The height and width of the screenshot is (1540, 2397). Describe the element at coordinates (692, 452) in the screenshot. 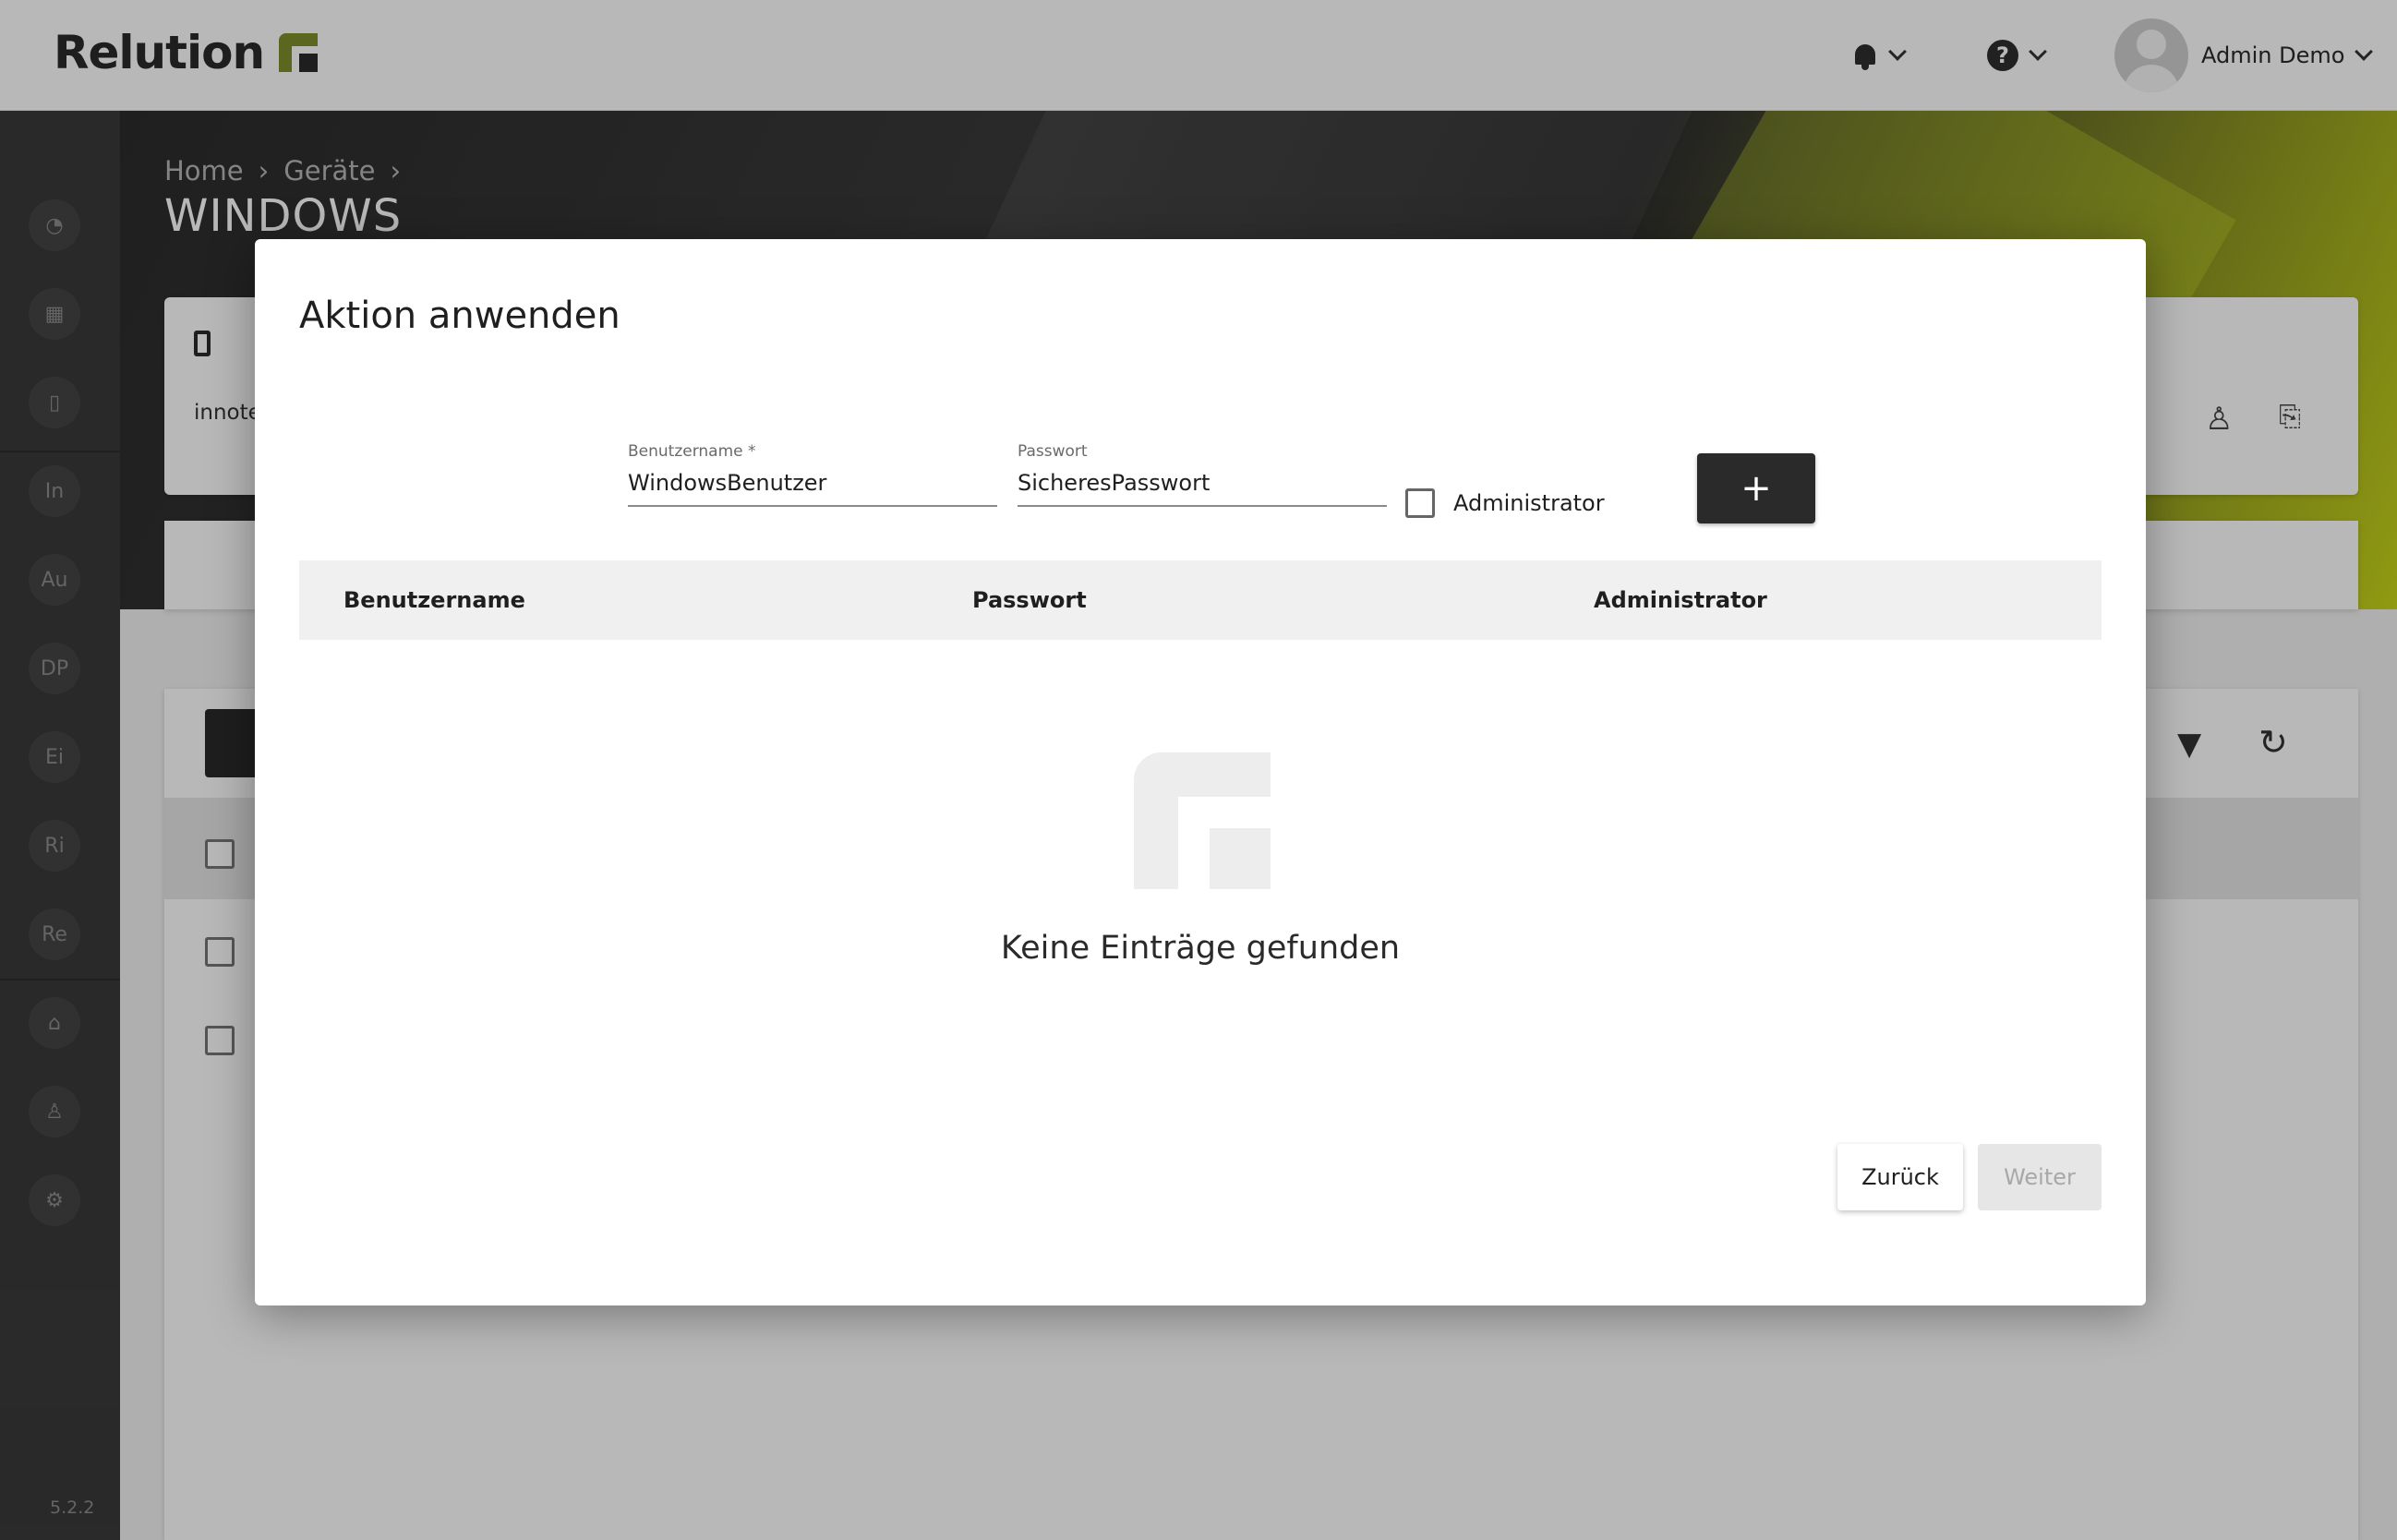

I see `username-label: Benutzername *` at that location.